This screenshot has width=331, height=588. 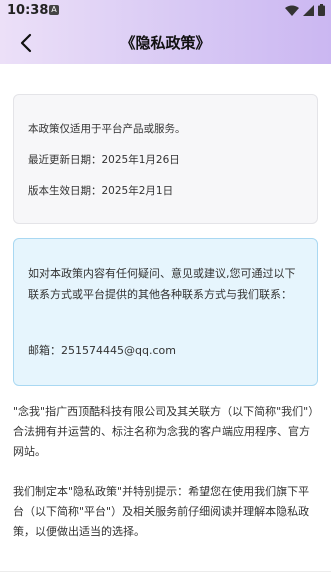 What do you see at coordinates (54, 10) in the screenshot?
I see `notification-app-icon: A` at bounding box center [54, 10].